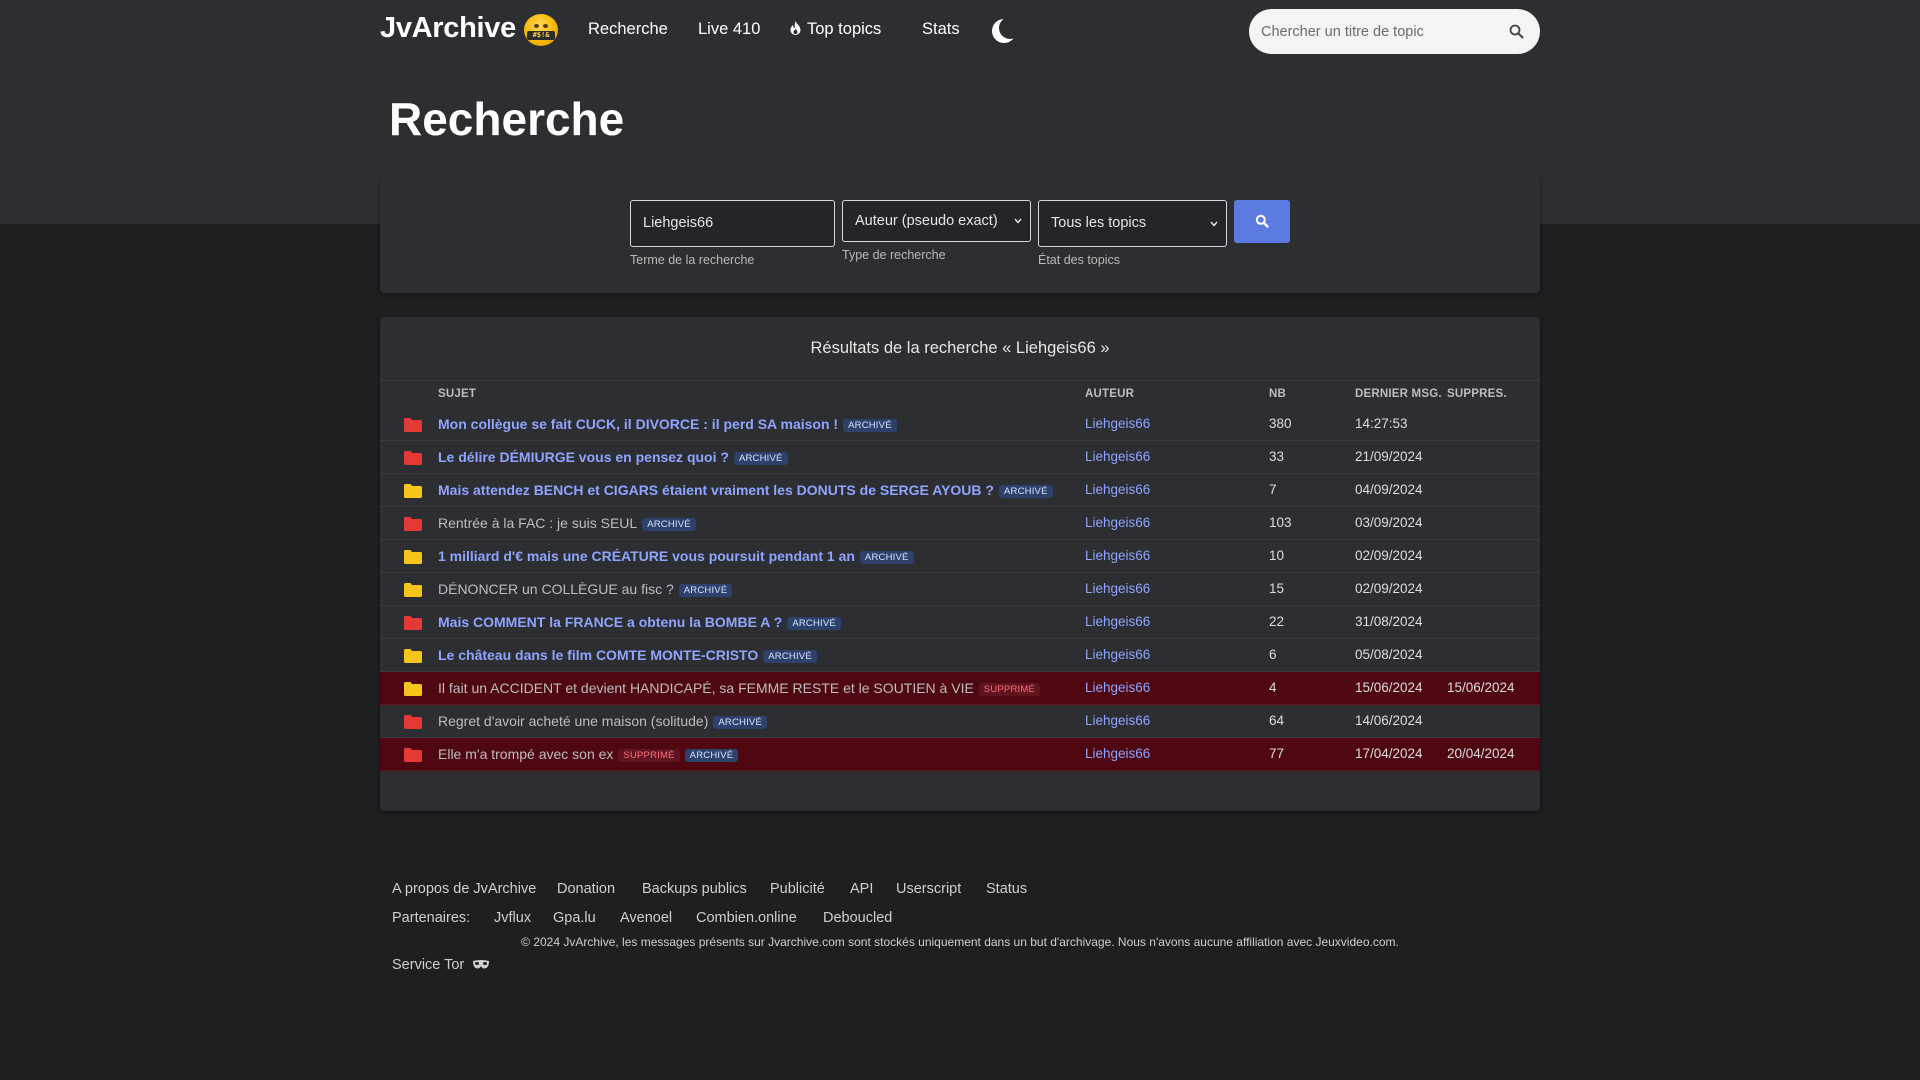 The height and width of the screenshot is (1080, 1920). Describe the element at coordinates (441, 965) in the screenshot. I see `tor-service-link: Service Tor` at that location.